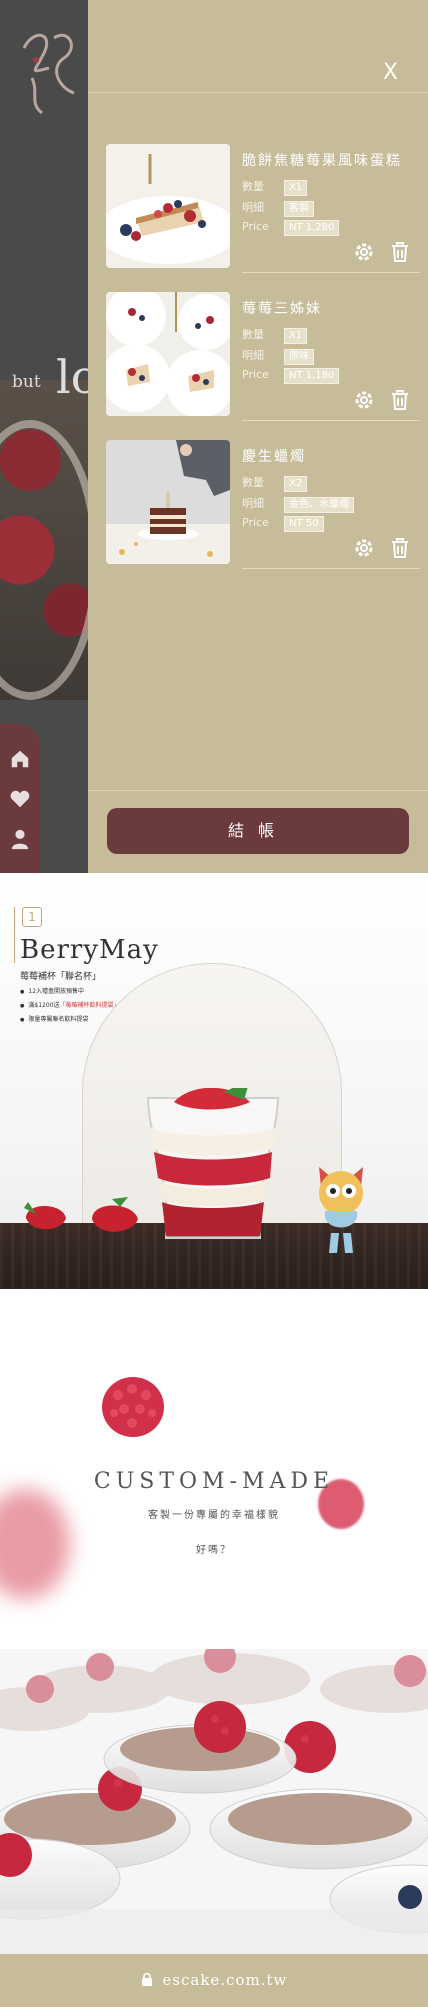 Image resolution: width=428 pixels, height=2007 pixels. I want to click on promo-item: 12入禮盒開放預售中, so click(76, 992).